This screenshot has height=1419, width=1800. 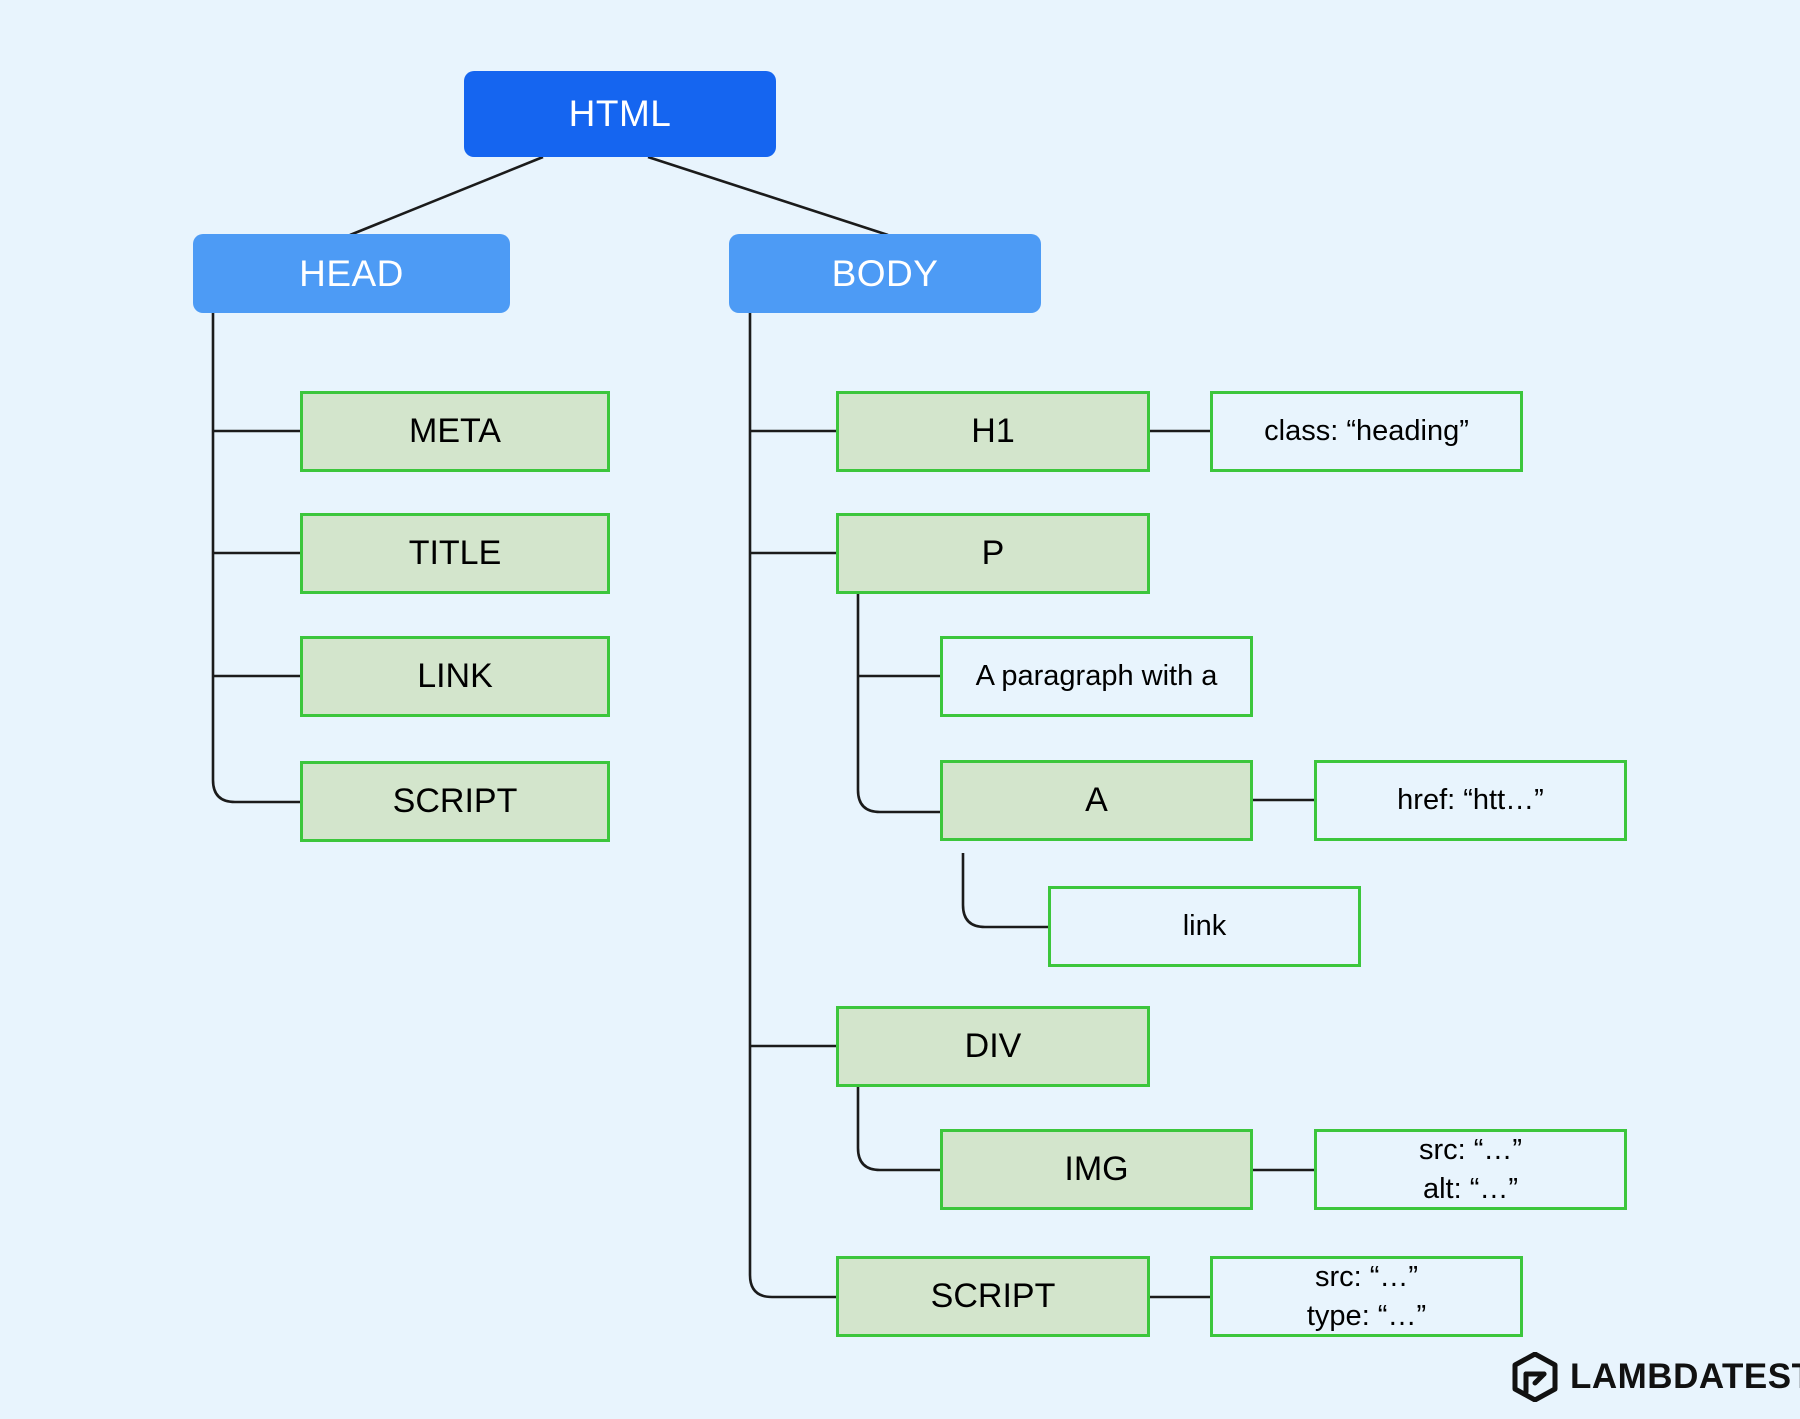 I want to click on text-node-link-label: link, so click(x=1204, y=926).